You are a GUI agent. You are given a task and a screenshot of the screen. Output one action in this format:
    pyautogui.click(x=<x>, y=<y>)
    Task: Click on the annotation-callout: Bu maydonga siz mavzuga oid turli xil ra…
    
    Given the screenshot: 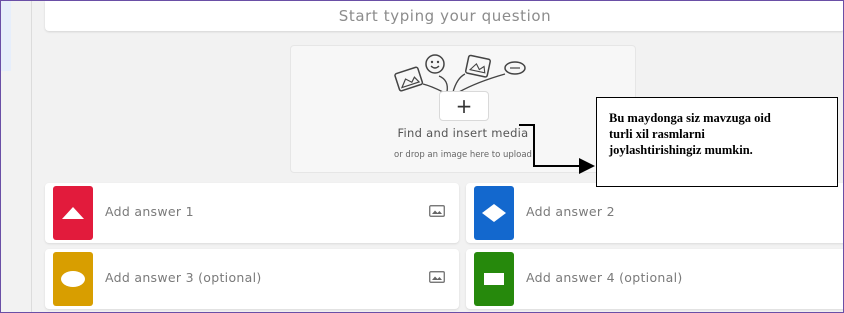 What is the action you would take?
    pyautogui.click(x=717, y=142)
    